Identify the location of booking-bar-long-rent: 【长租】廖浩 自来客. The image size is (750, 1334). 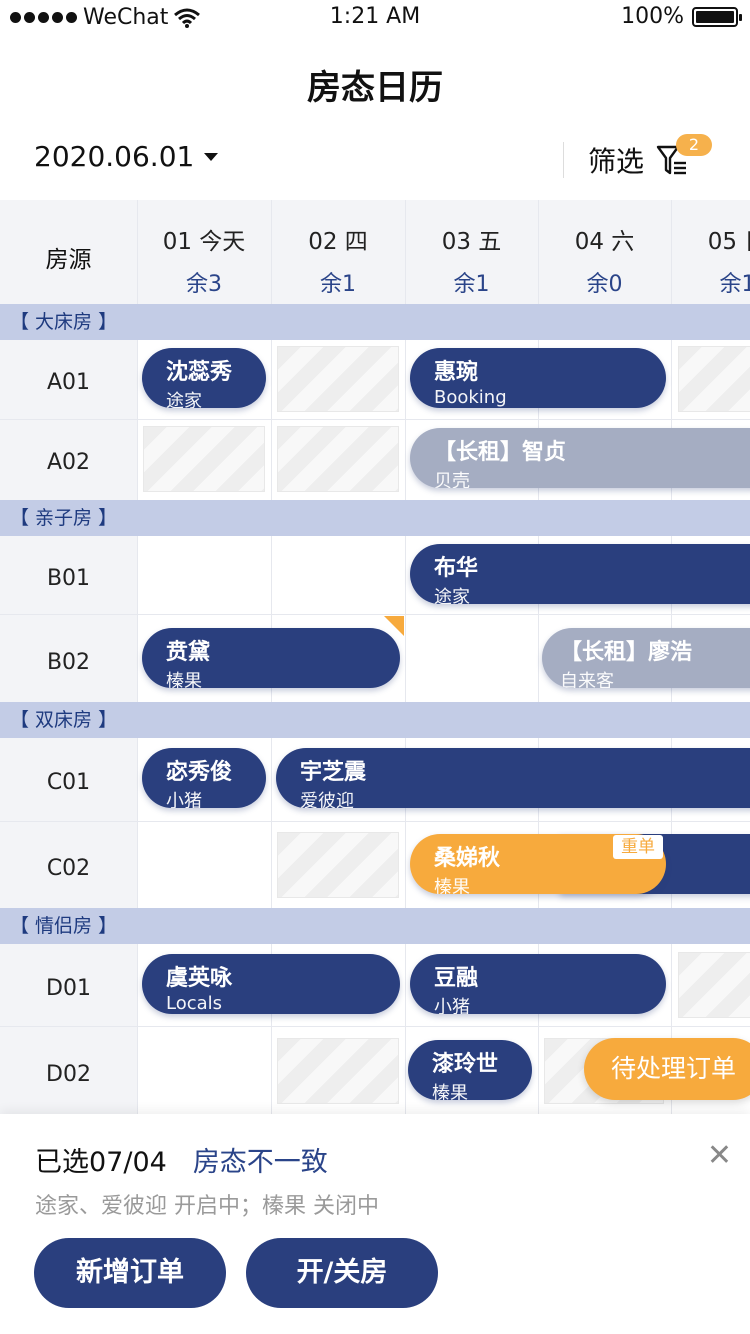
(646, 658).